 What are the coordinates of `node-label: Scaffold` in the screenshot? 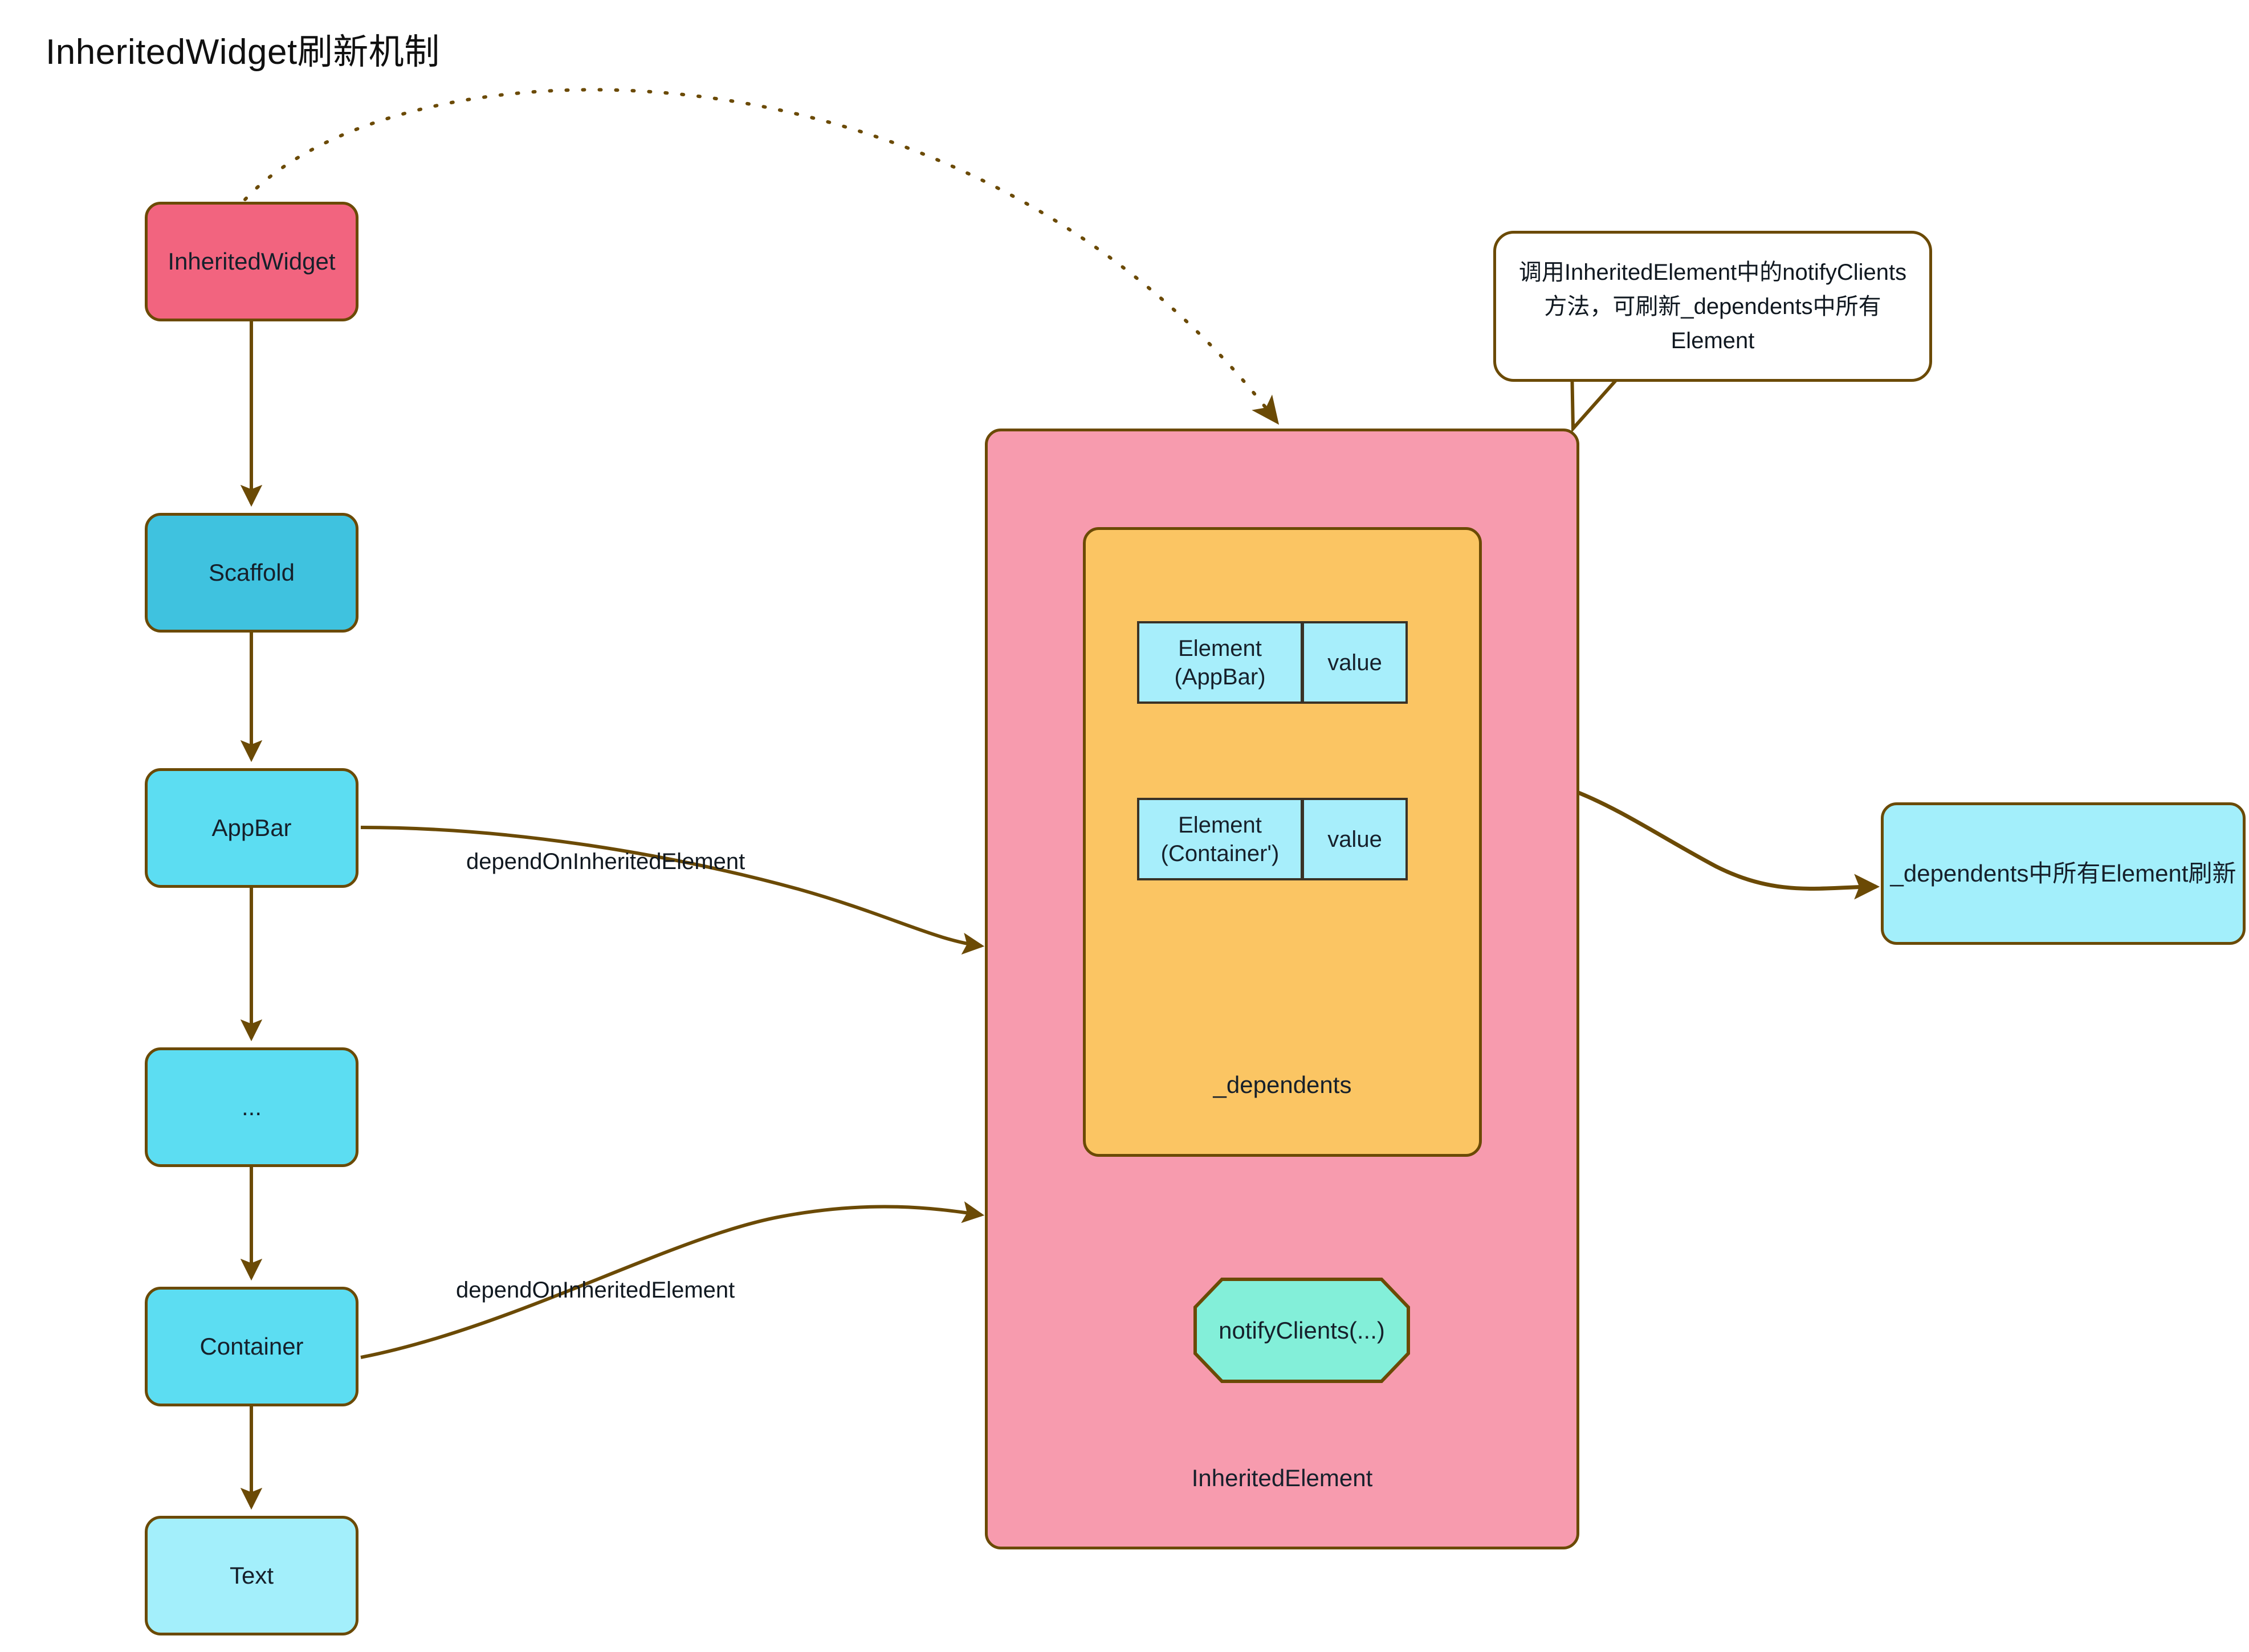 It's located at (252, 572).